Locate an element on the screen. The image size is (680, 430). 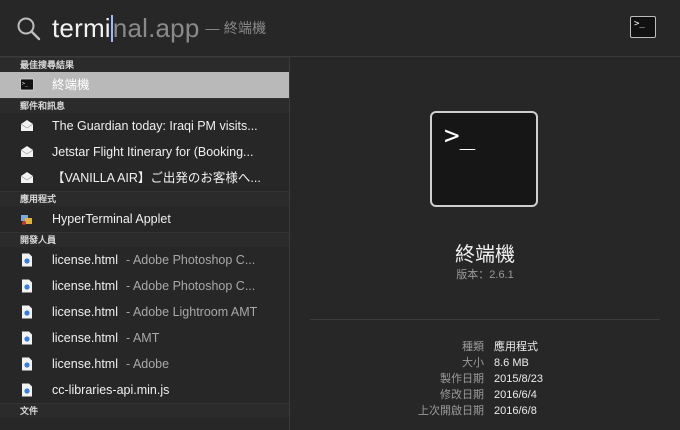
metadata-row: 修改日期 2016/6/4 is located at coordinates (485, 395).